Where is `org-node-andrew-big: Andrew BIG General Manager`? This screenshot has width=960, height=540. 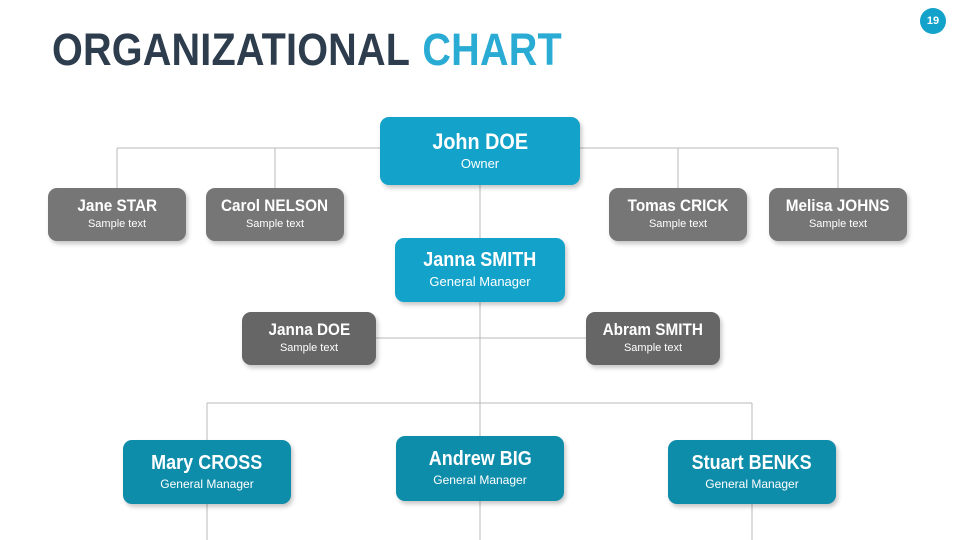
org-node-andrew-big: Andrew BIG General Manager is located at coordinates (480, 468).